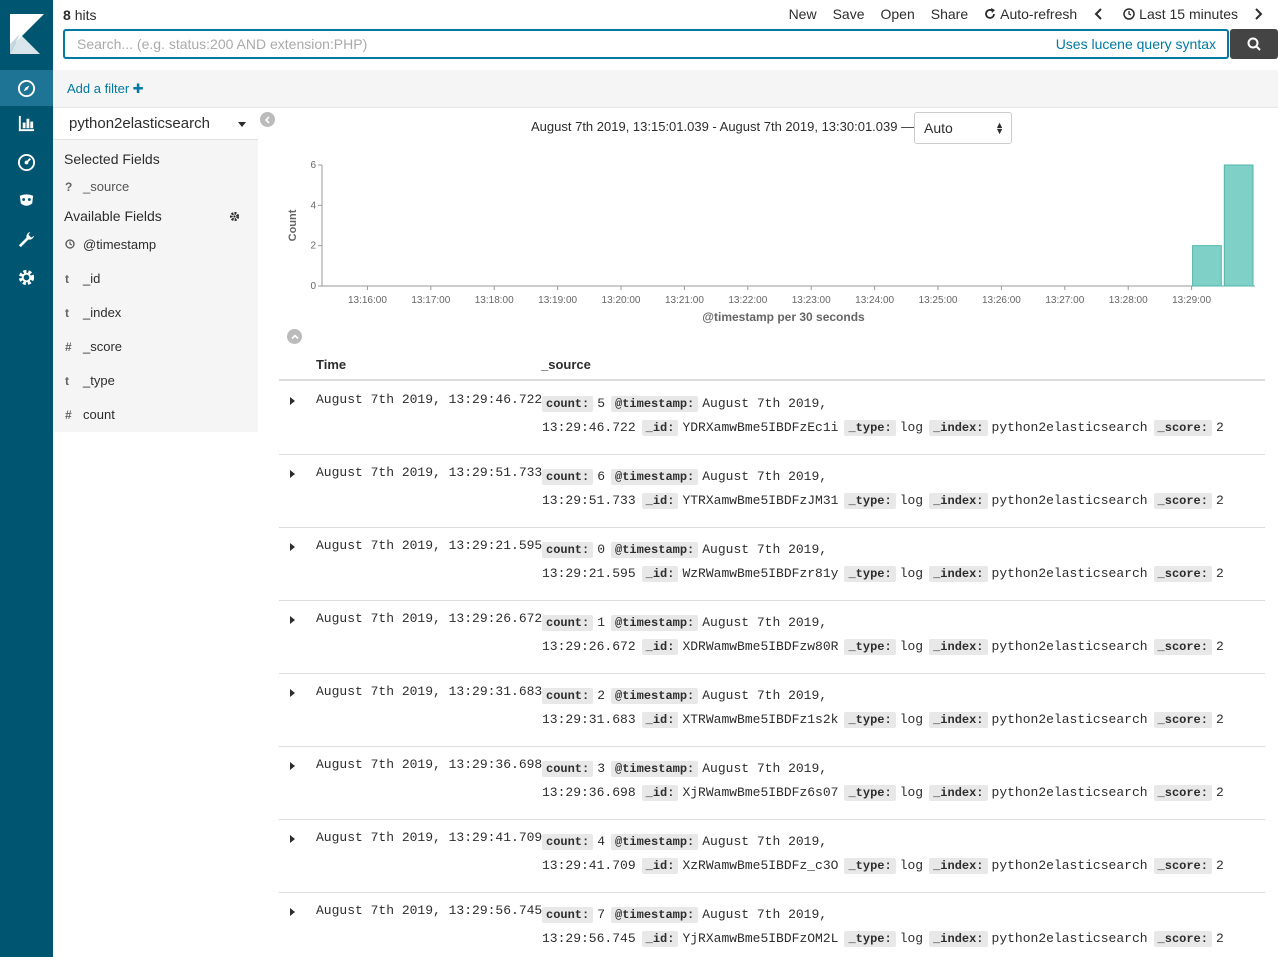 This screenshot has height=957, width=1278. Describe the element at coordinates (963, 128) in the screenshot. I see `interval-select: Auto ▲ ▼` at that location.